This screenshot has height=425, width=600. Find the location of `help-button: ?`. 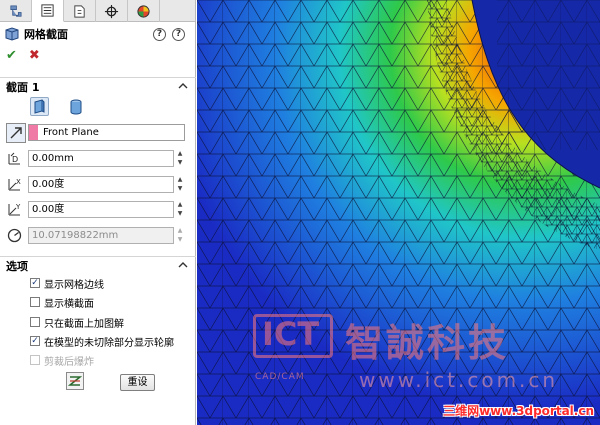

help-button: ? is located at coordinates (159, 34).